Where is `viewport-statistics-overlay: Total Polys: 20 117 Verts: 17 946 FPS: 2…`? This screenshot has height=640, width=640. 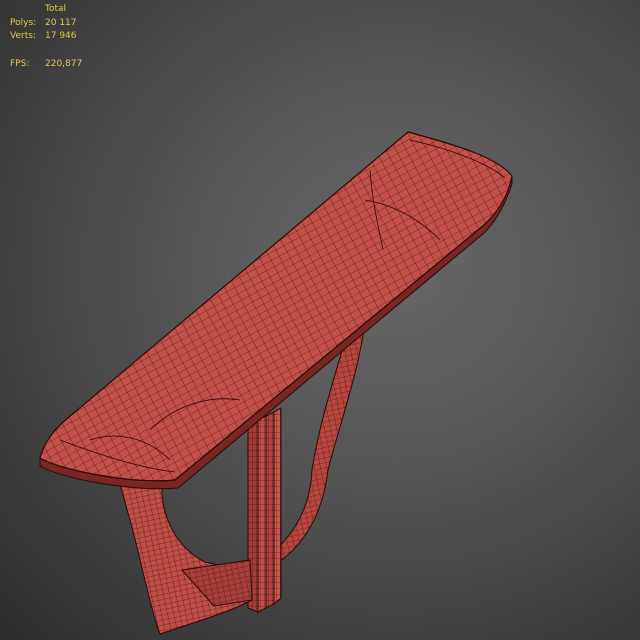
viewport-statistics-overlay: Total Polys: 20 117 Verts: 17 946 FPS: 2… is located at coordinates (57, 37).